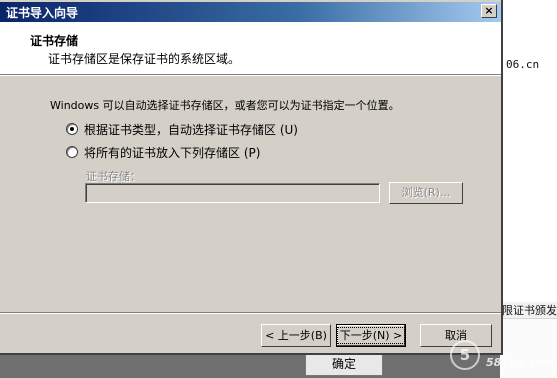  I want to click on radio-button-checked, so click(72, 129).